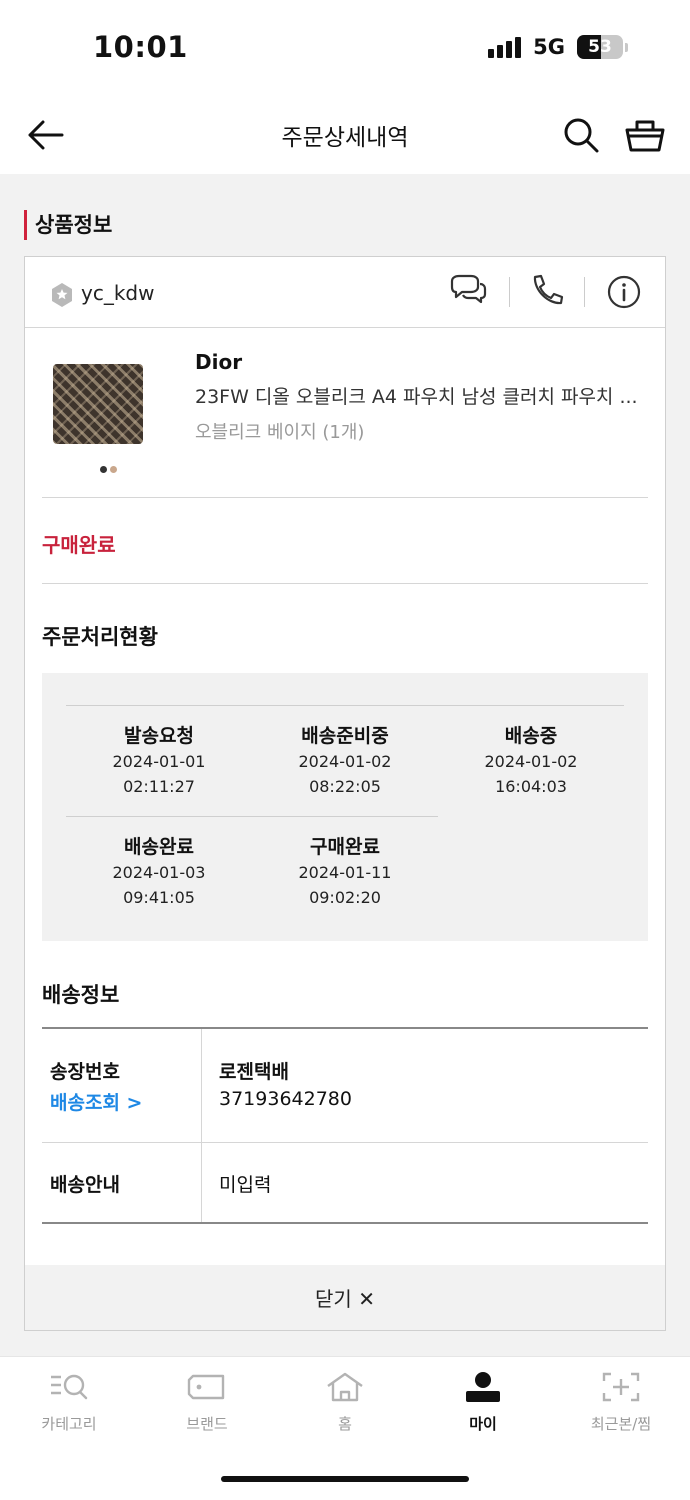 This screenshot has width=690, height=1500. Describe the element at coordinates (68, 225) in the screenshot. I see `section-title: 상품정보` at that location.